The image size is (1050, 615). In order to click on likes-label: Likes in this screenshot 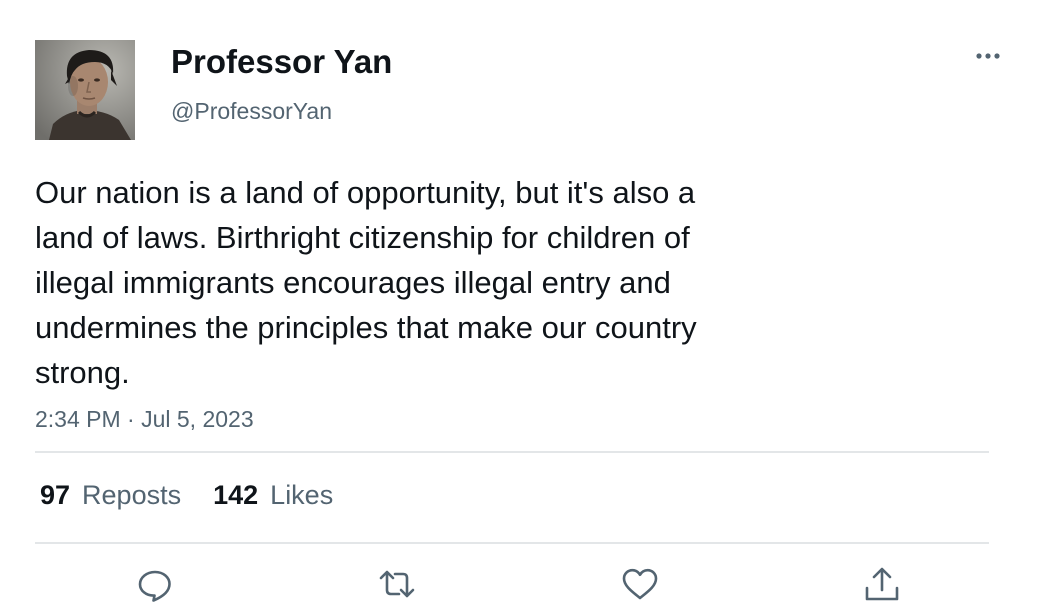, I will do `click(302, 495)`.